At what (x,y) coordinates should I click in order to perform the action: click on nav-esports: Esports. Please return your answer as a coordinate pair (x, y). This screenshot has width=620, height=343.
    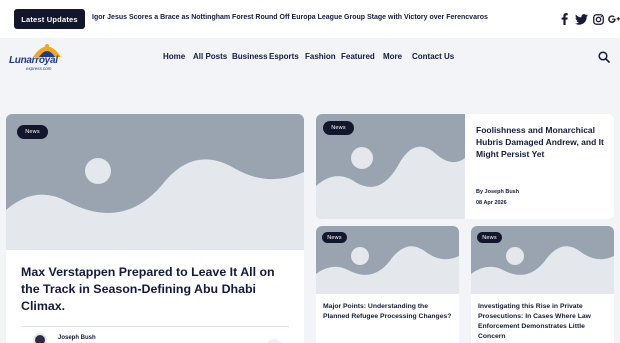
    Looking at the image, I should click on (284, 56).